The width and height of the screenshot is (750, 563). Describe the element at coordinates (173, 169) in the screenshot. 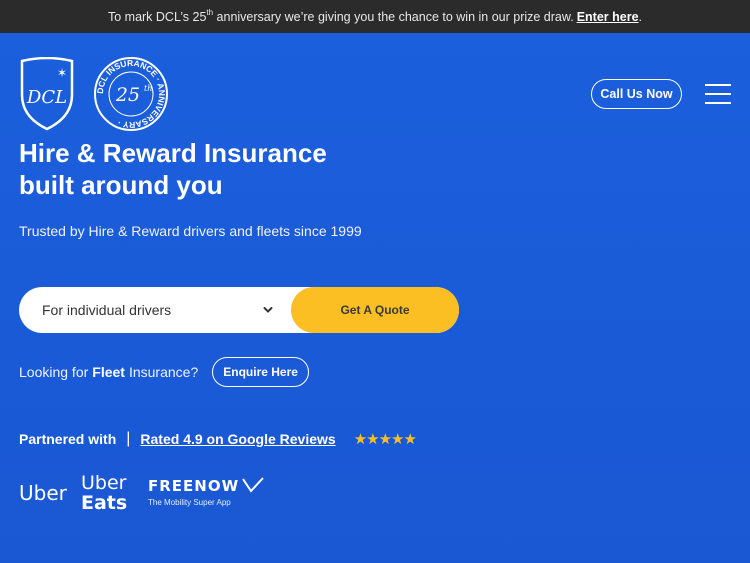

I see `page-title: Hire & Reward Insurance built around you` at that location.